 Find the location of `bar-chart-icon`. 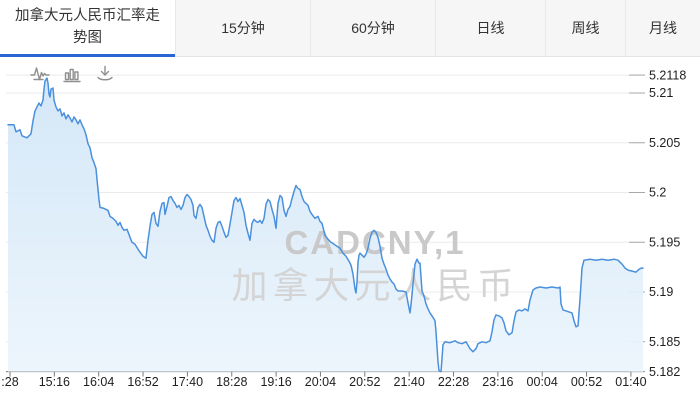

bar-chart-icon is located at coordinates (73, 74).